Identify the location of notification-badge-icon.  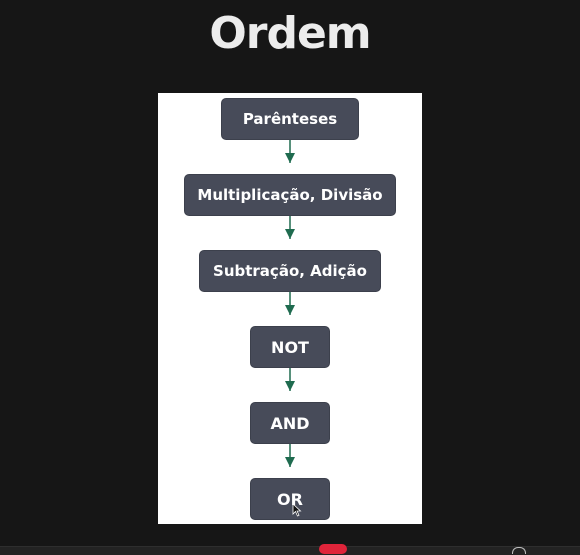
(333, 549).